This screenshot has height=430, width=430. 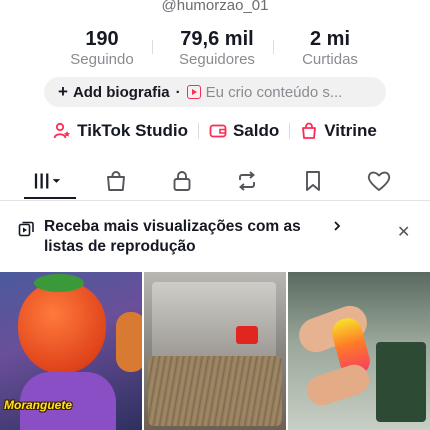 I want to click on tiktok-studio-label: TikTok Studio, so click(x=132, y=130).